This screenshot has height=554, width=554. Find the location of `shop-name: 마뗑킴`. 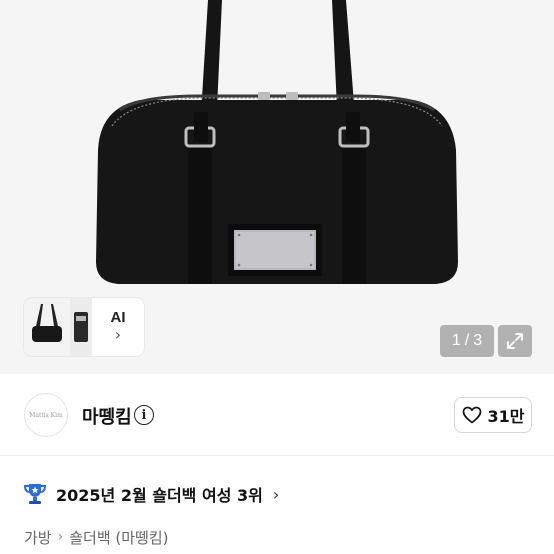

shop-name: 마뗑킴 is located at coordinates (107, 416).